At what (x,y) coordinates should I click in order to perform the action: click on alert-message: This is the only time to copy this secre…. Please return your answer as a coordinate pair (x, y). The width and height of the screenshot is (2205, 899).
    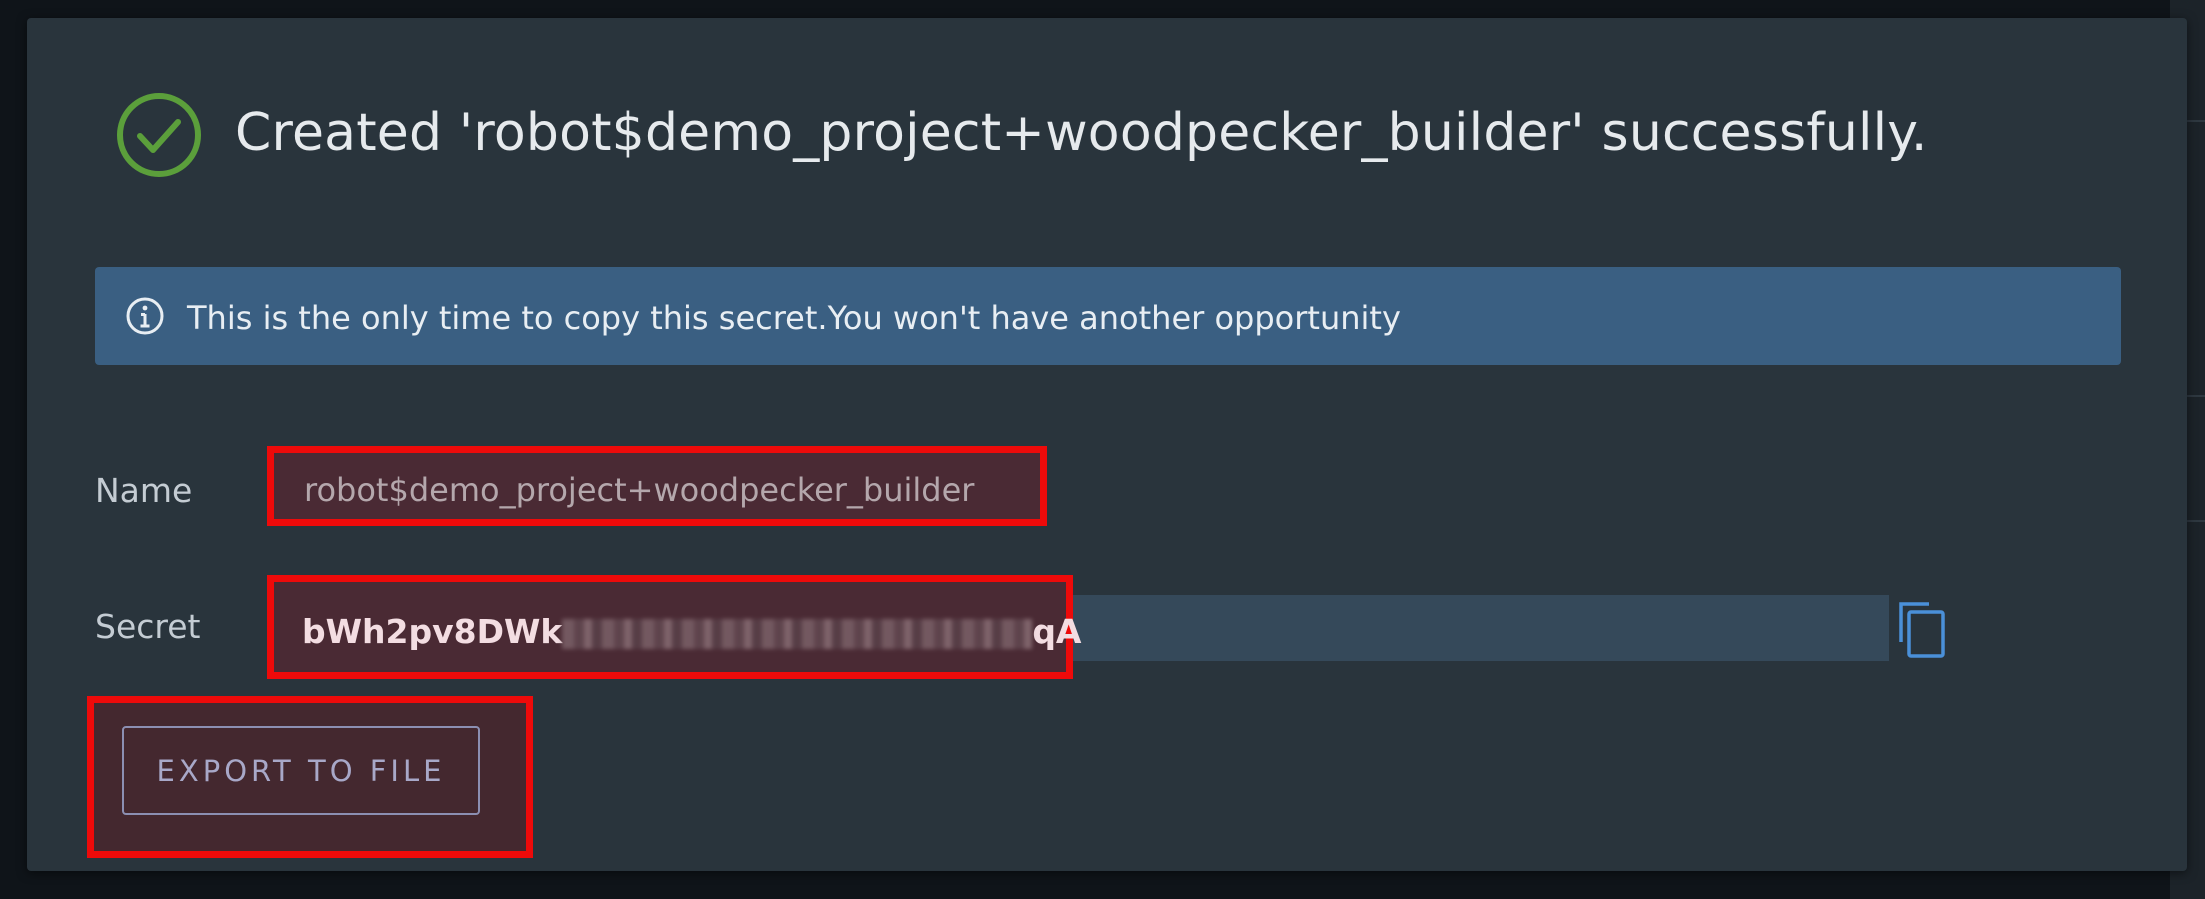
    Looking at the image, I should click on (794, 318).